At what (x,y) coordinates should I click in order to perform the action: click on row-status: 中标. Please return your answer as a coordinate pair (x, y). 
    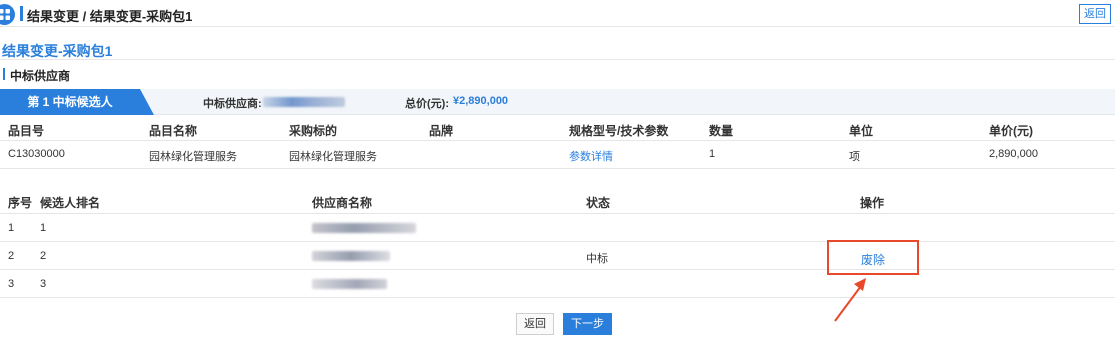
    Looking at the image, I should click on (597, 259).